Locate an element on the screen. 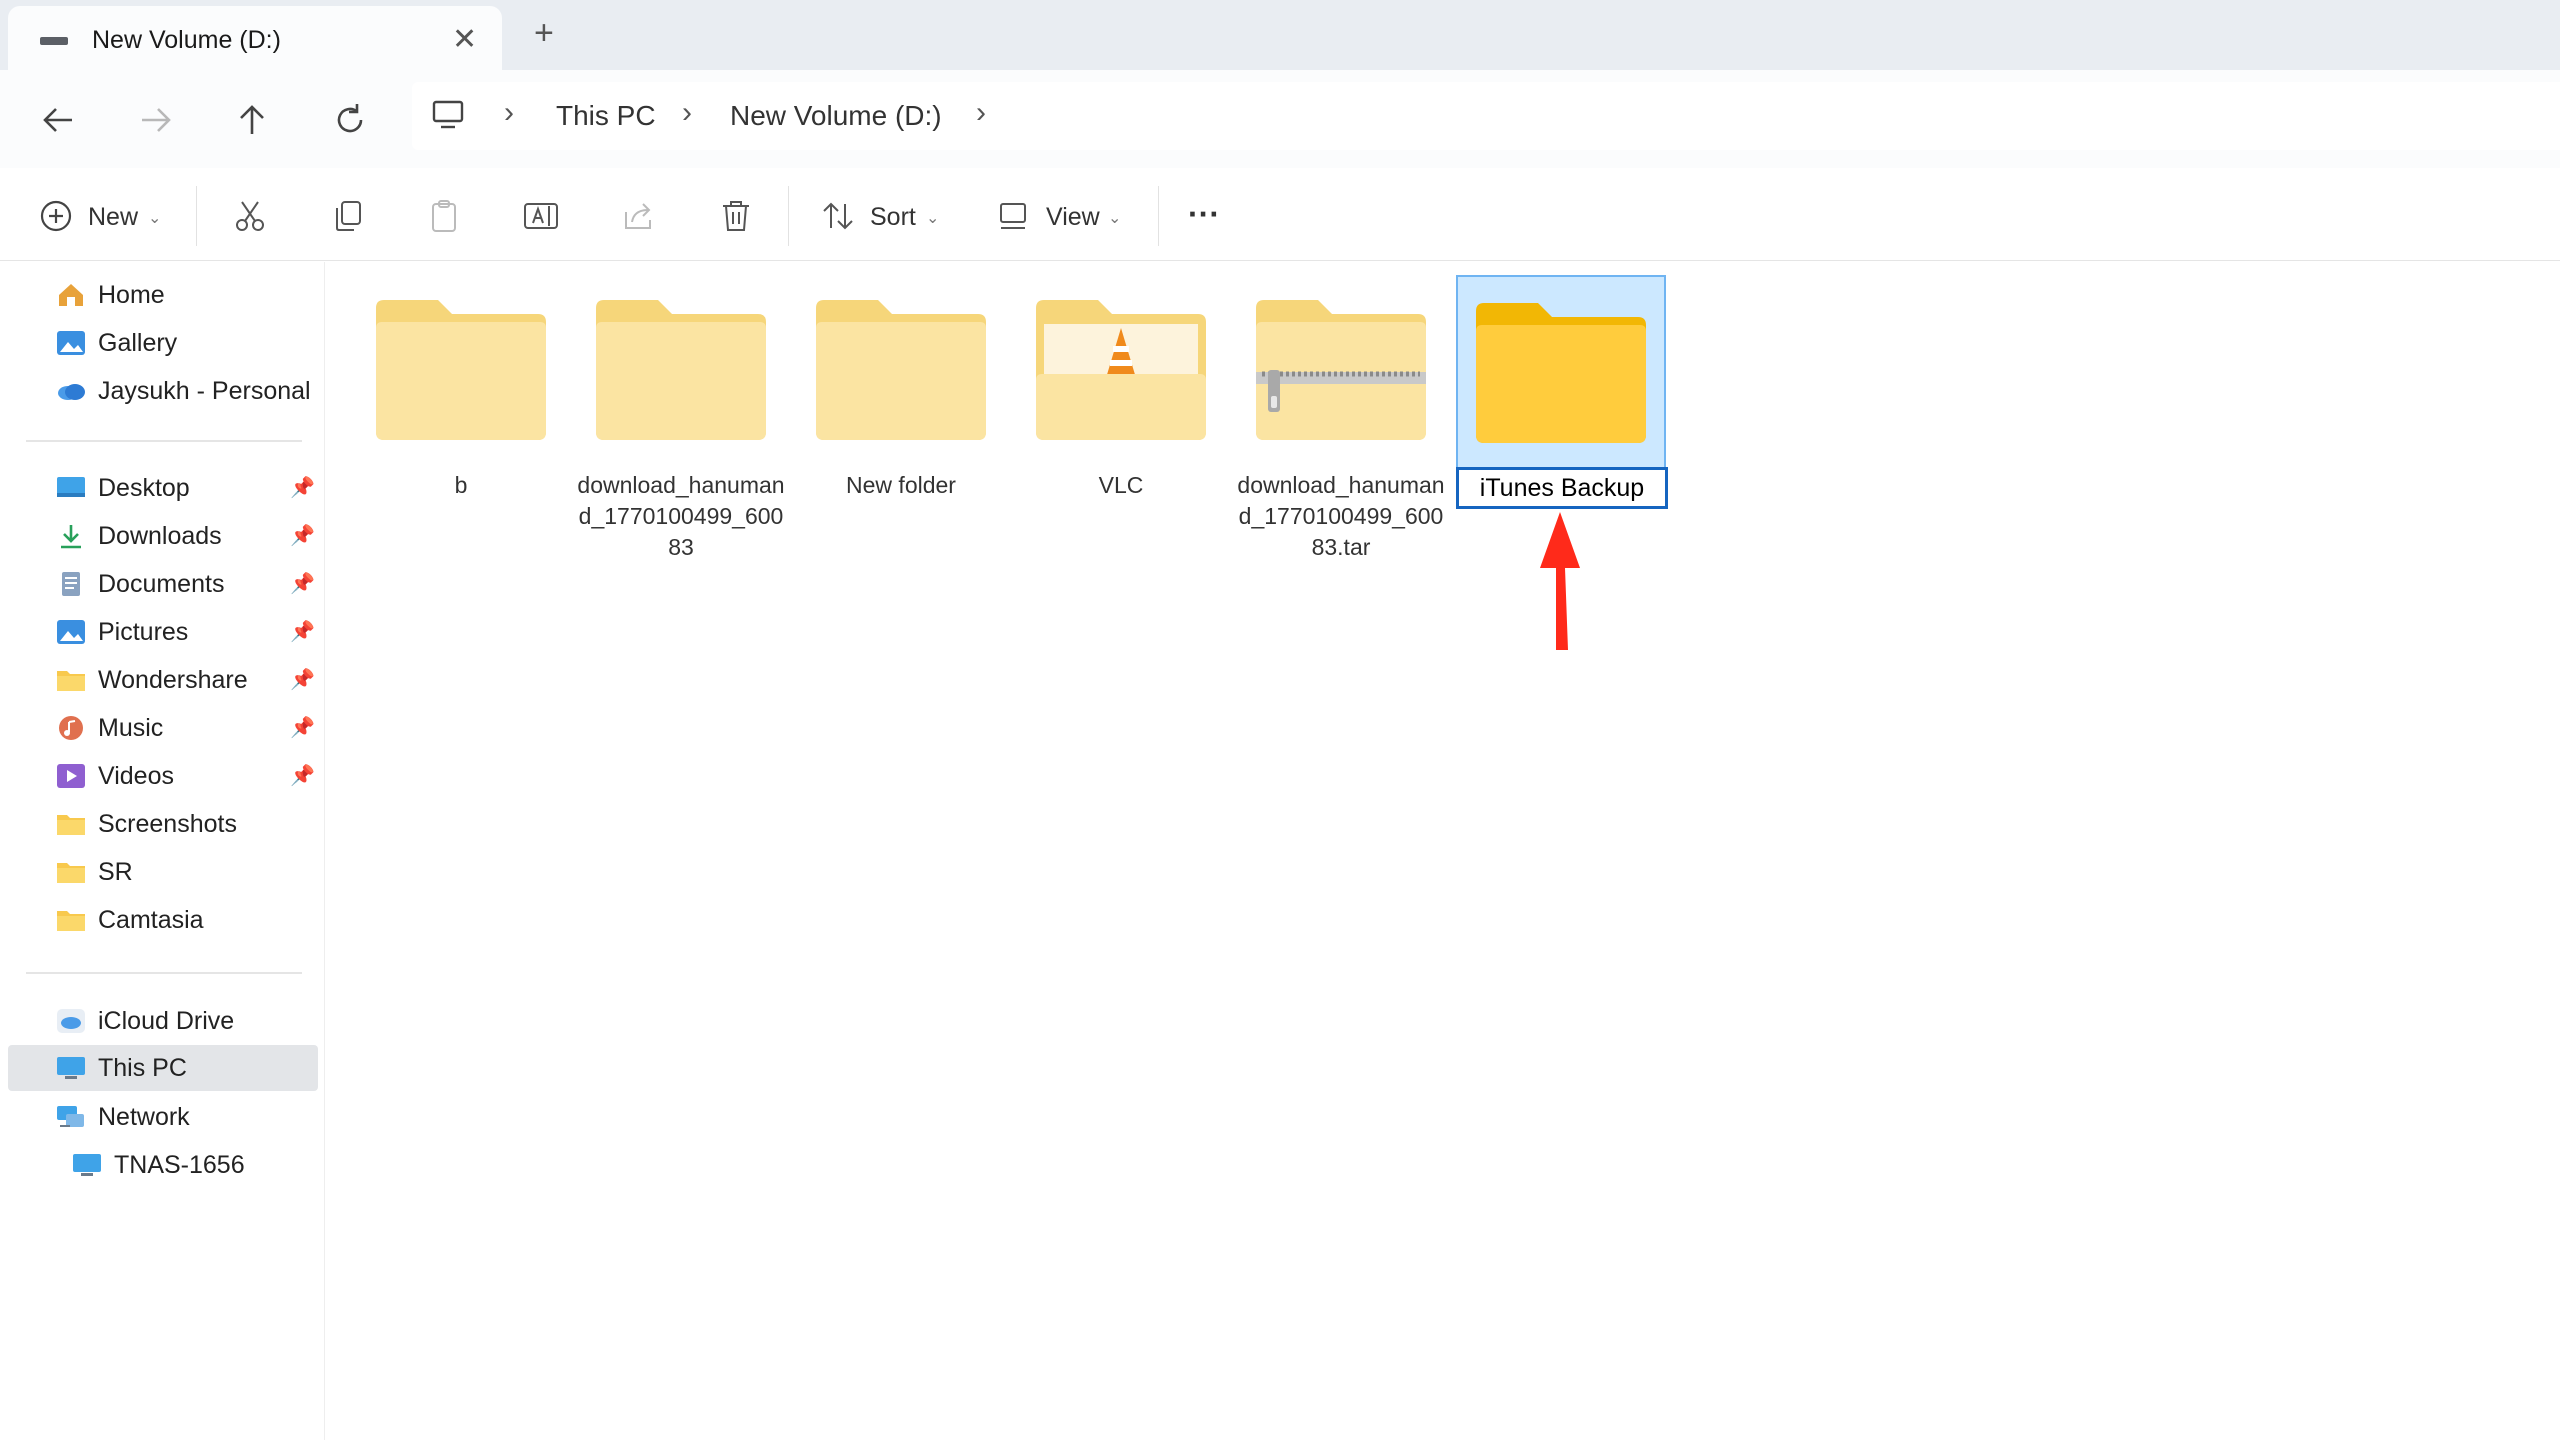 The image size is (2560, 1440). sidebar-item-music: Music 📌 is located at coordinates (163, 728).